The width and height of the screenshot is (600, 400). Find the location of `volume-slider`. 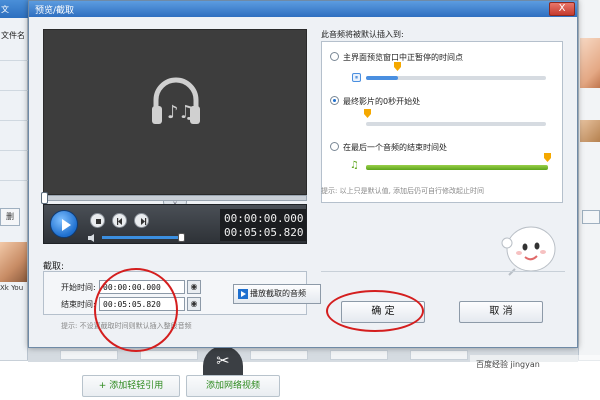

volume-slider is located at coordinates (141, 237).